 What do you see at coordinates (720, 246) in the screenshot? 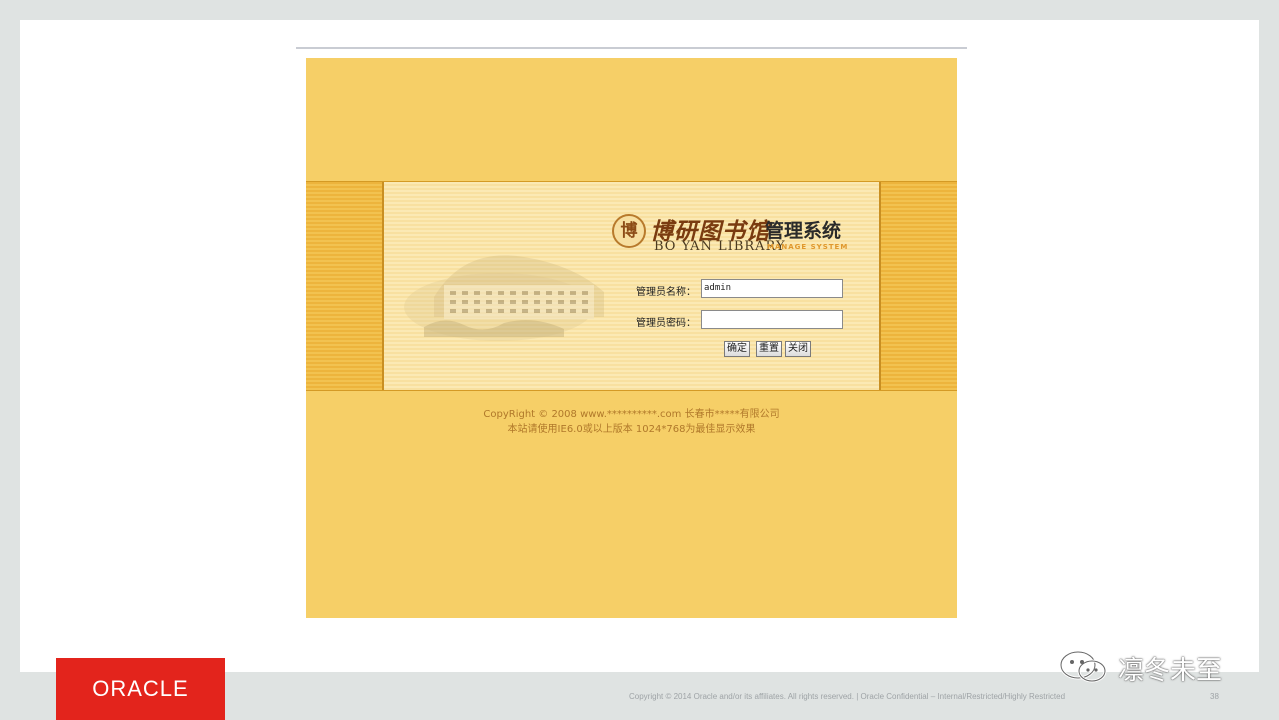
I see `logo-english-title: BO YAN LIBRARY` at bounding box center [720, 246].